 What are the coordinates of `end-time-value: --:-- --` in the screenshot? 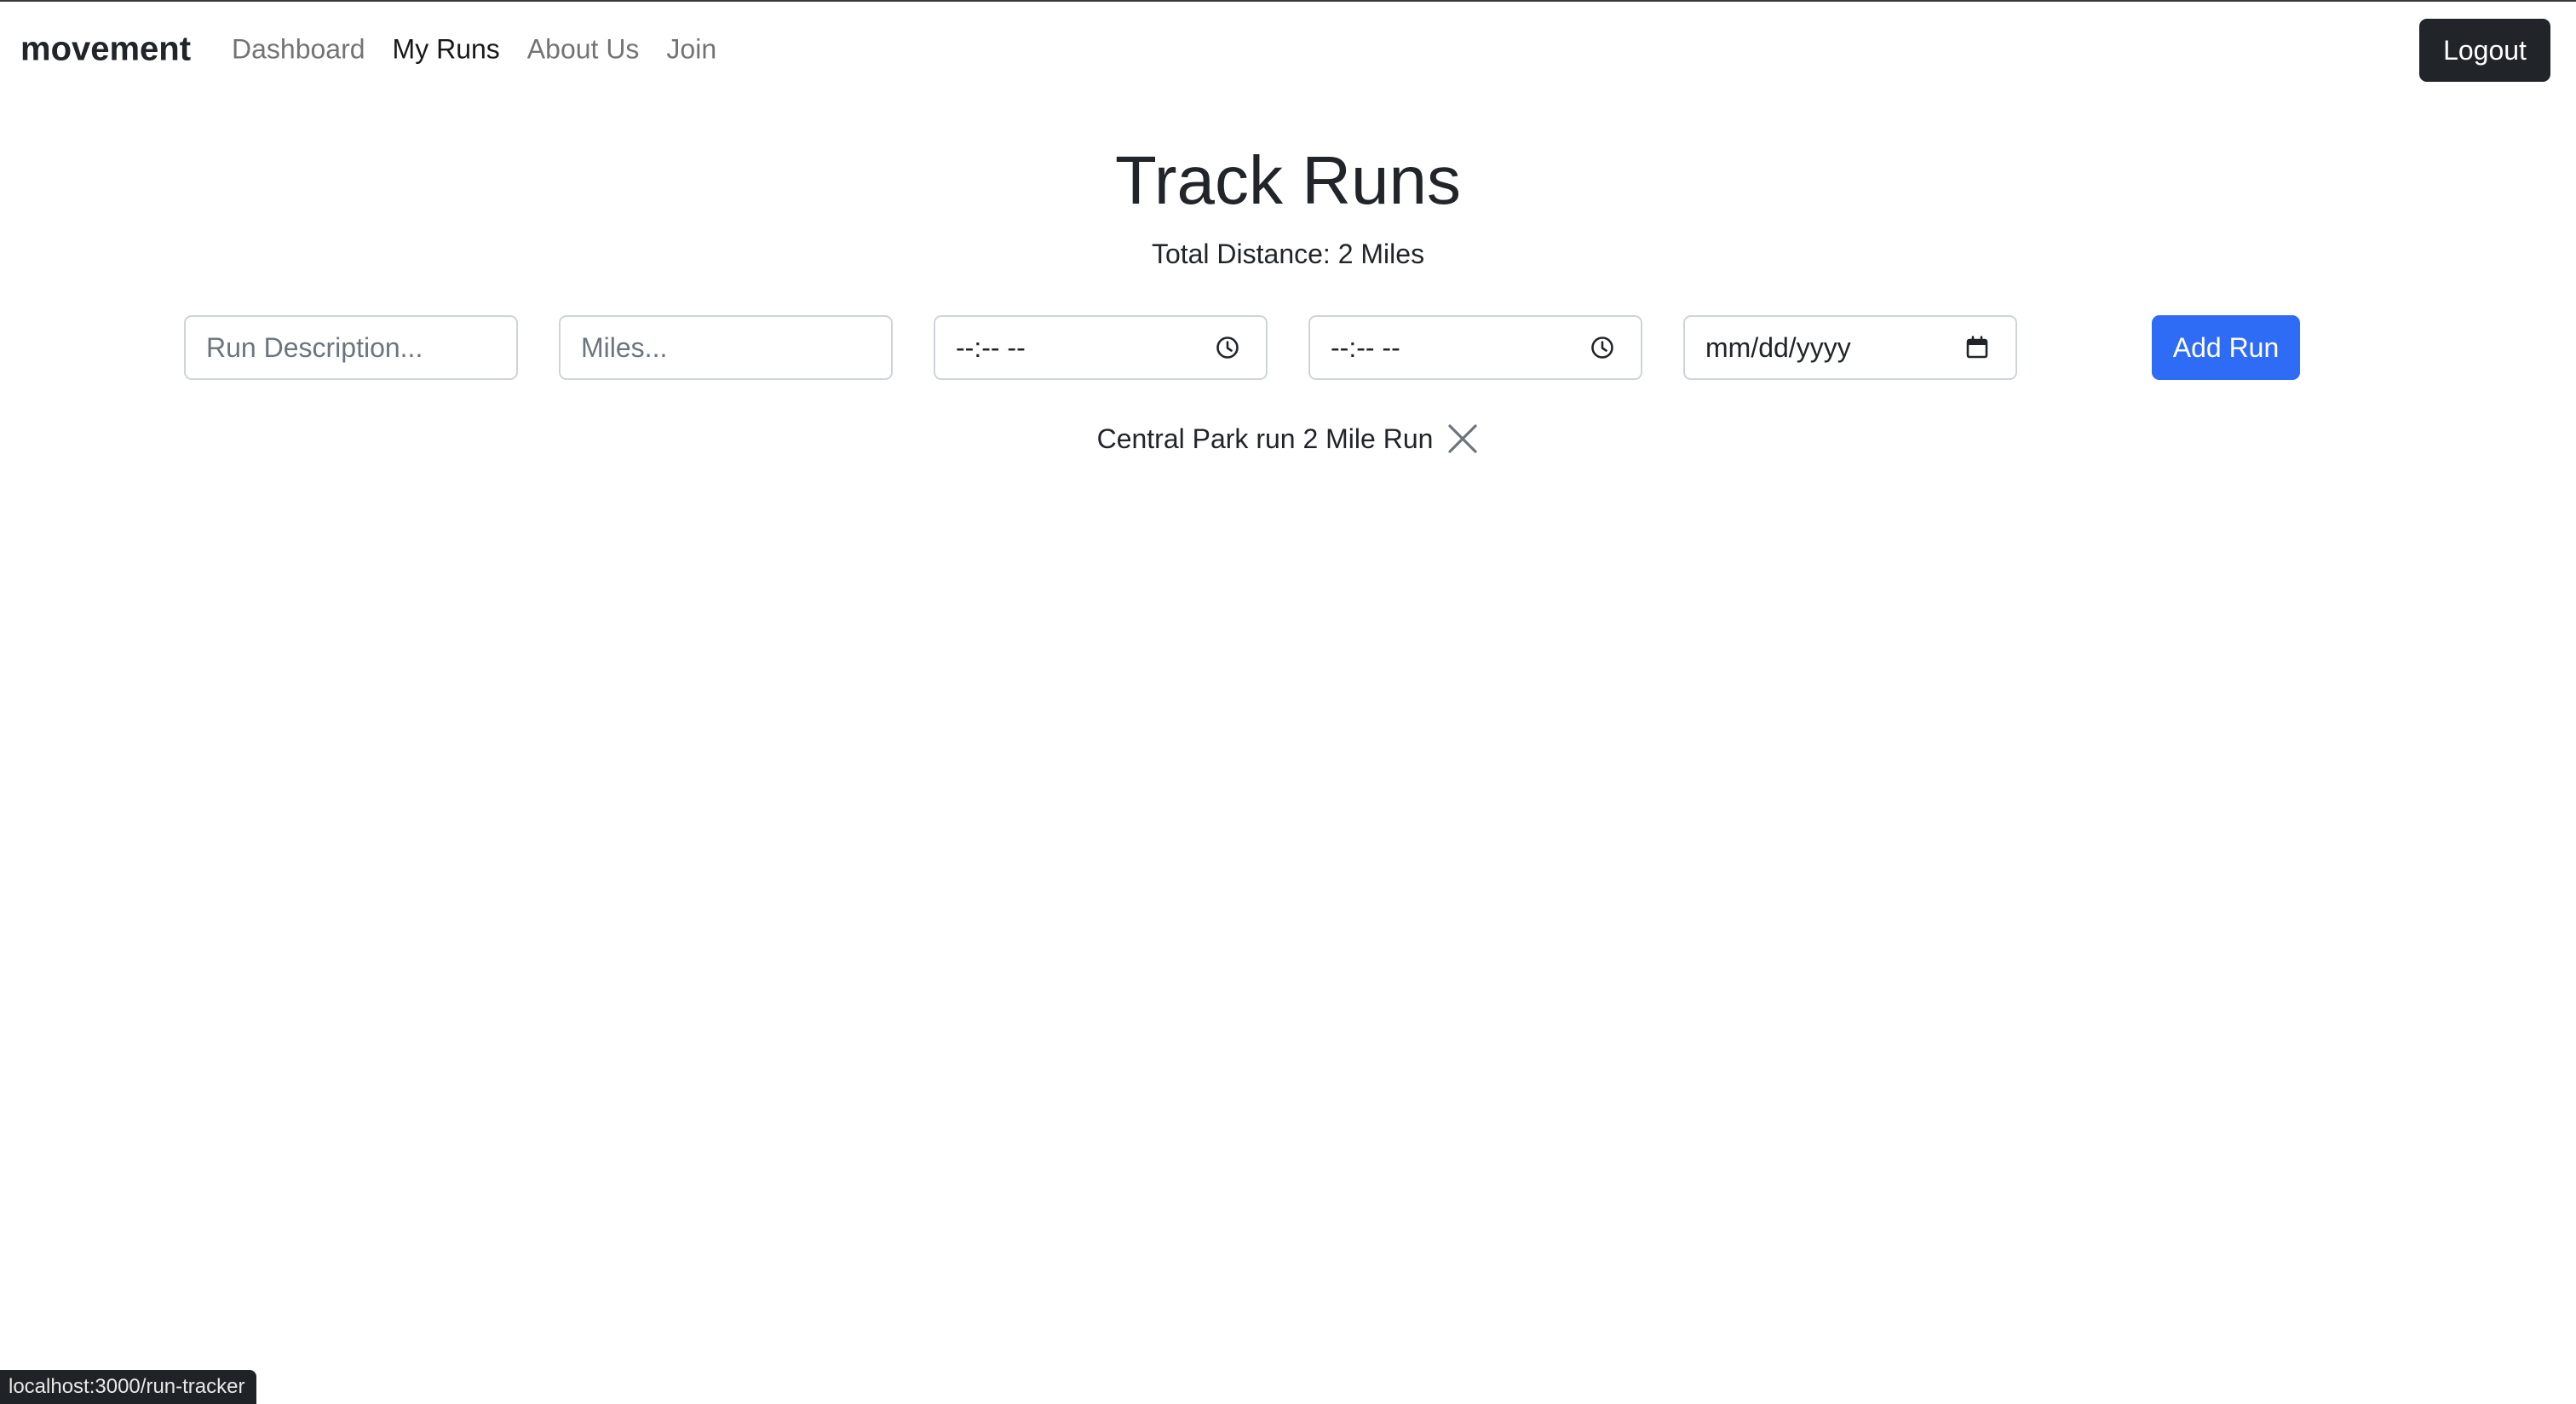 It's located at (1366, 347).